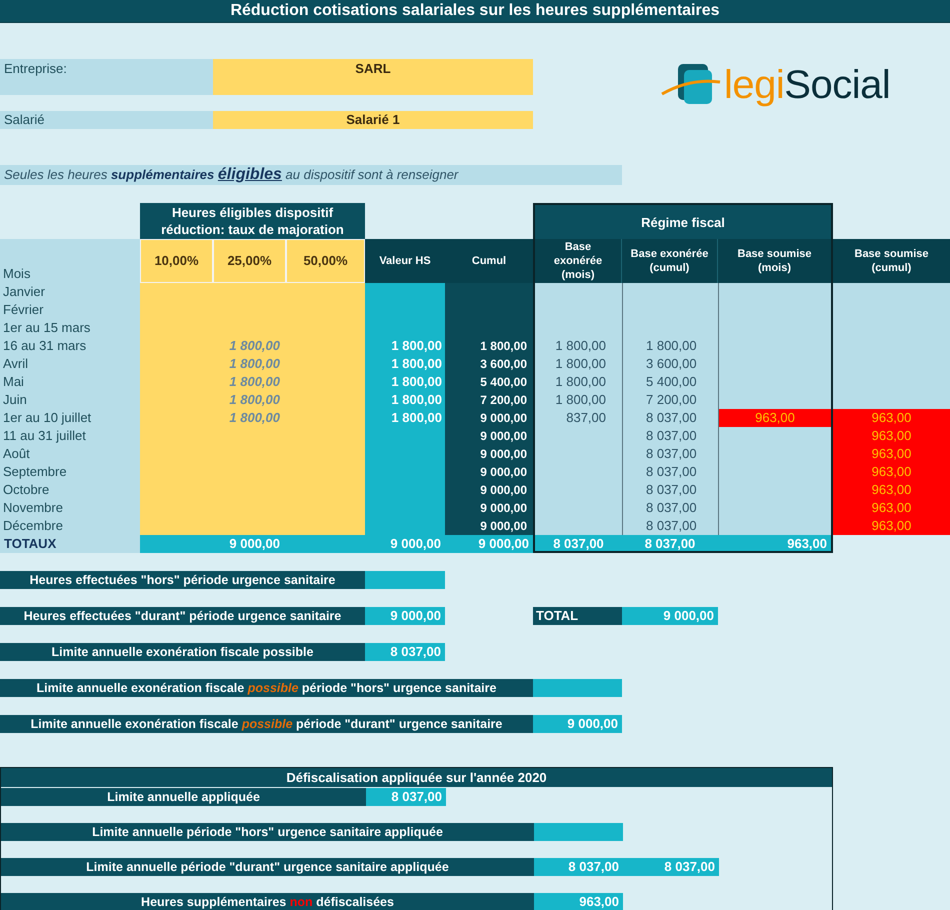 The height and width of the screenshot is (910, 950). I want to click on month-cell: 1er au 10 juillet, so click(70, 418).